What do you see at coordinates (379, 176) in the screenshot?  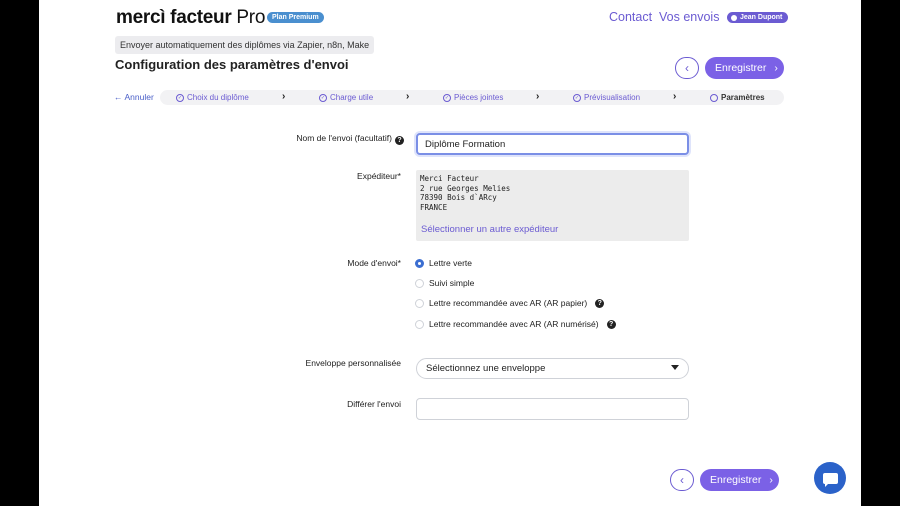 I see `sender-label: Expéditeur*` at bounding box center [379, 176].